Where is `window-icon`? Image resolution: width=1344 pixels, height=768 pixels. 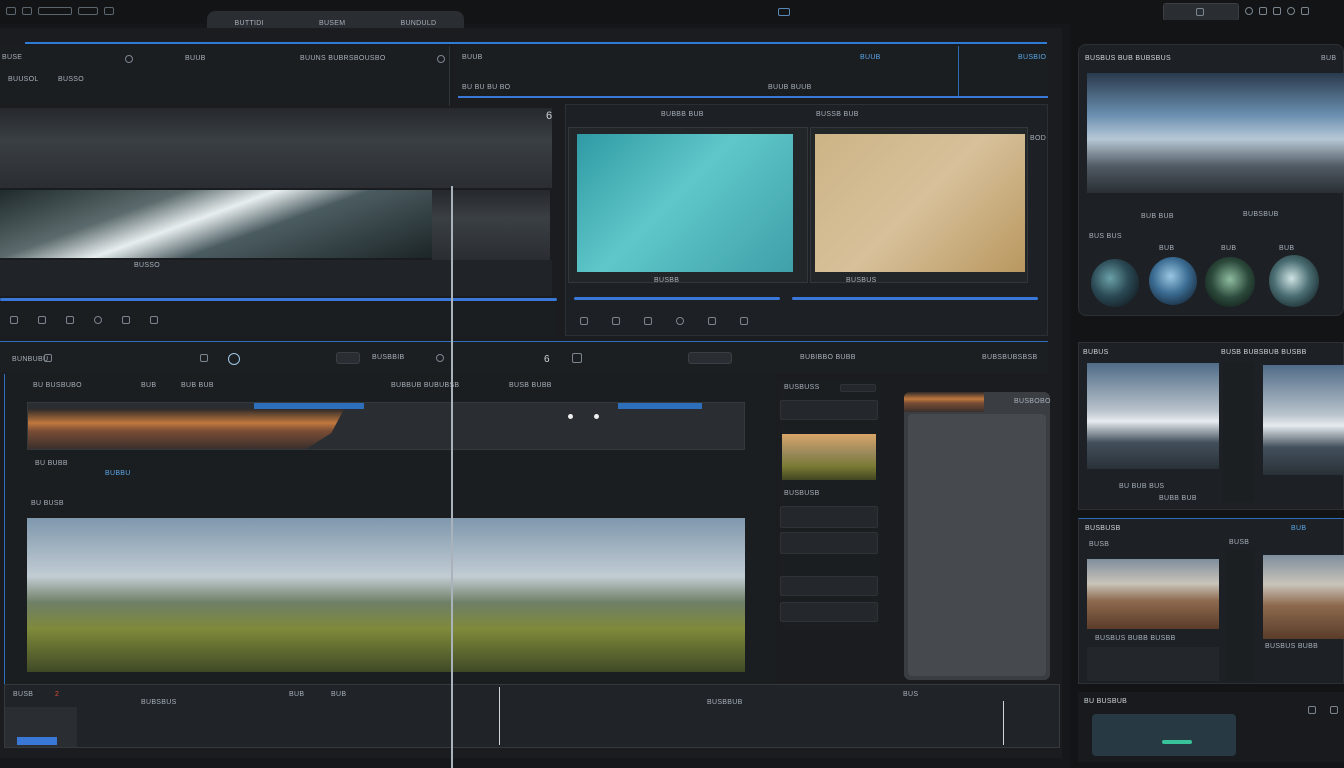 window-icon is located at coordinates (1305, 11).